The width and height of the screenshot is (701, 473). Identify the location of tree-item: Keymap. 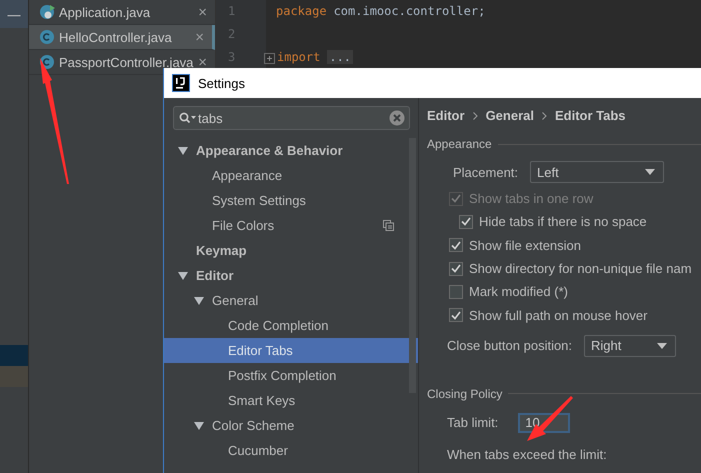
(291, 250).